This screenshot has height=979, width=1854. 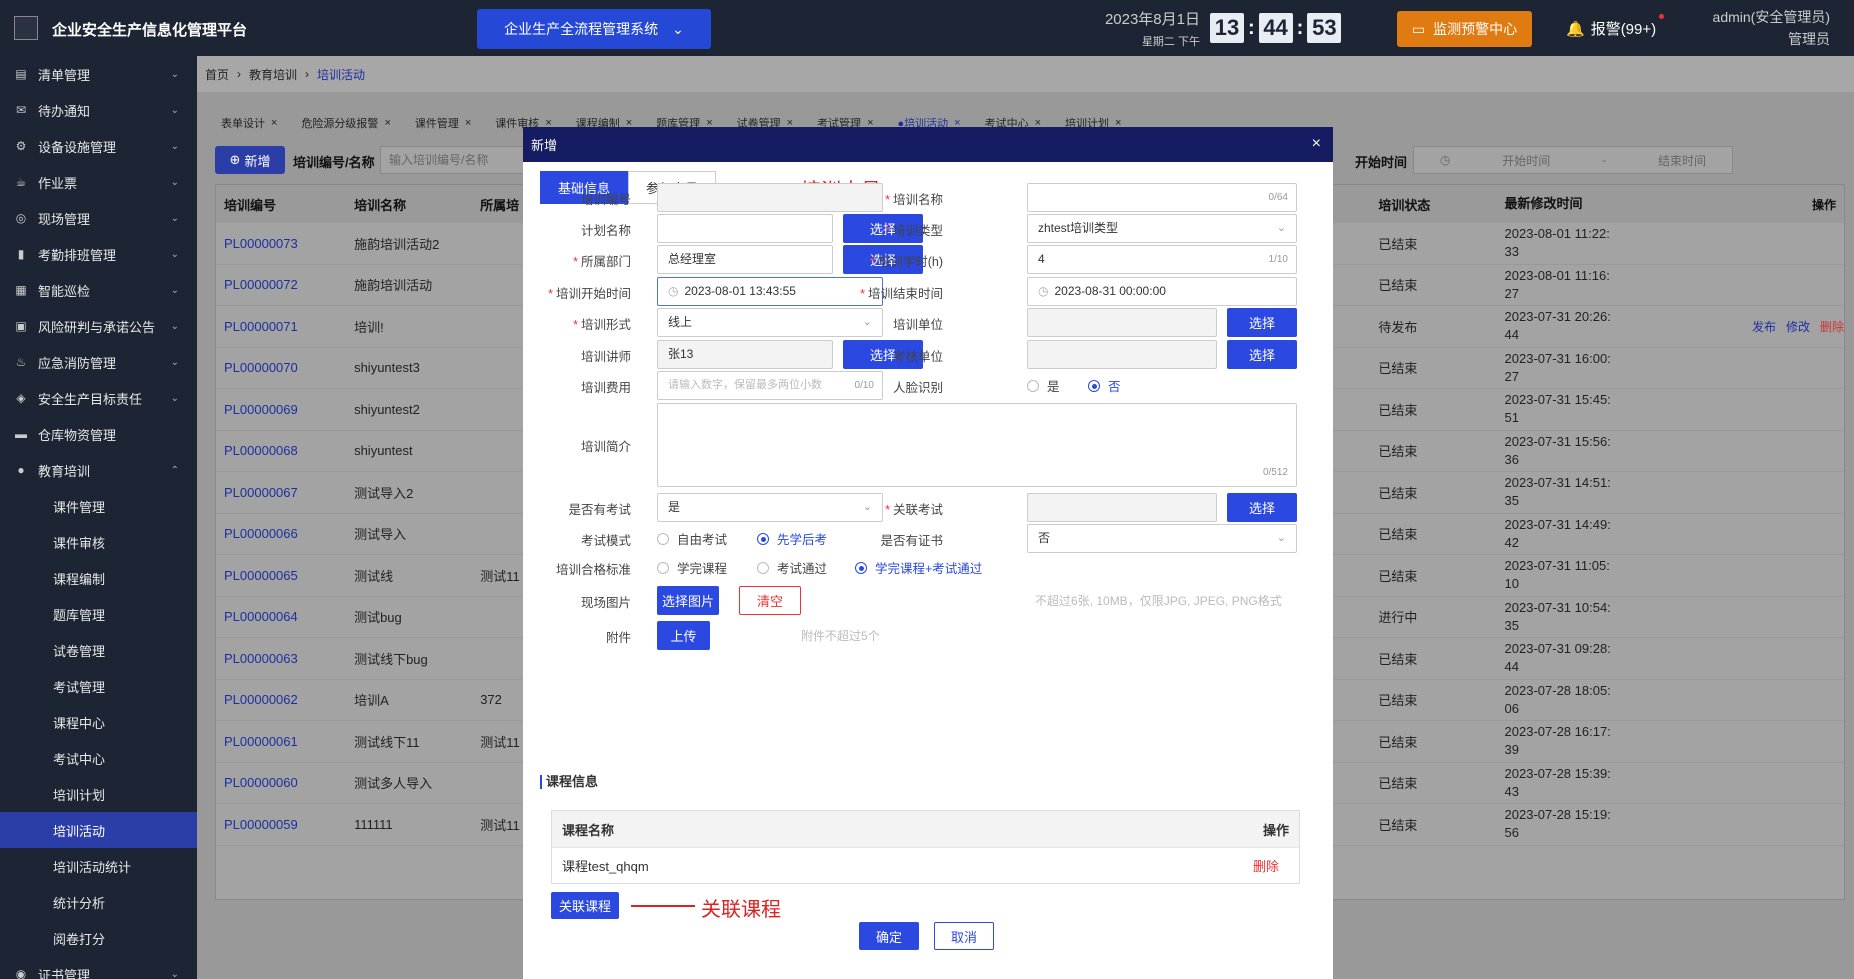 What do you see at coordinates (1764, 326) in the screenshot?
I see `row-action-link: 发布` at bounding box center [1764, 326].